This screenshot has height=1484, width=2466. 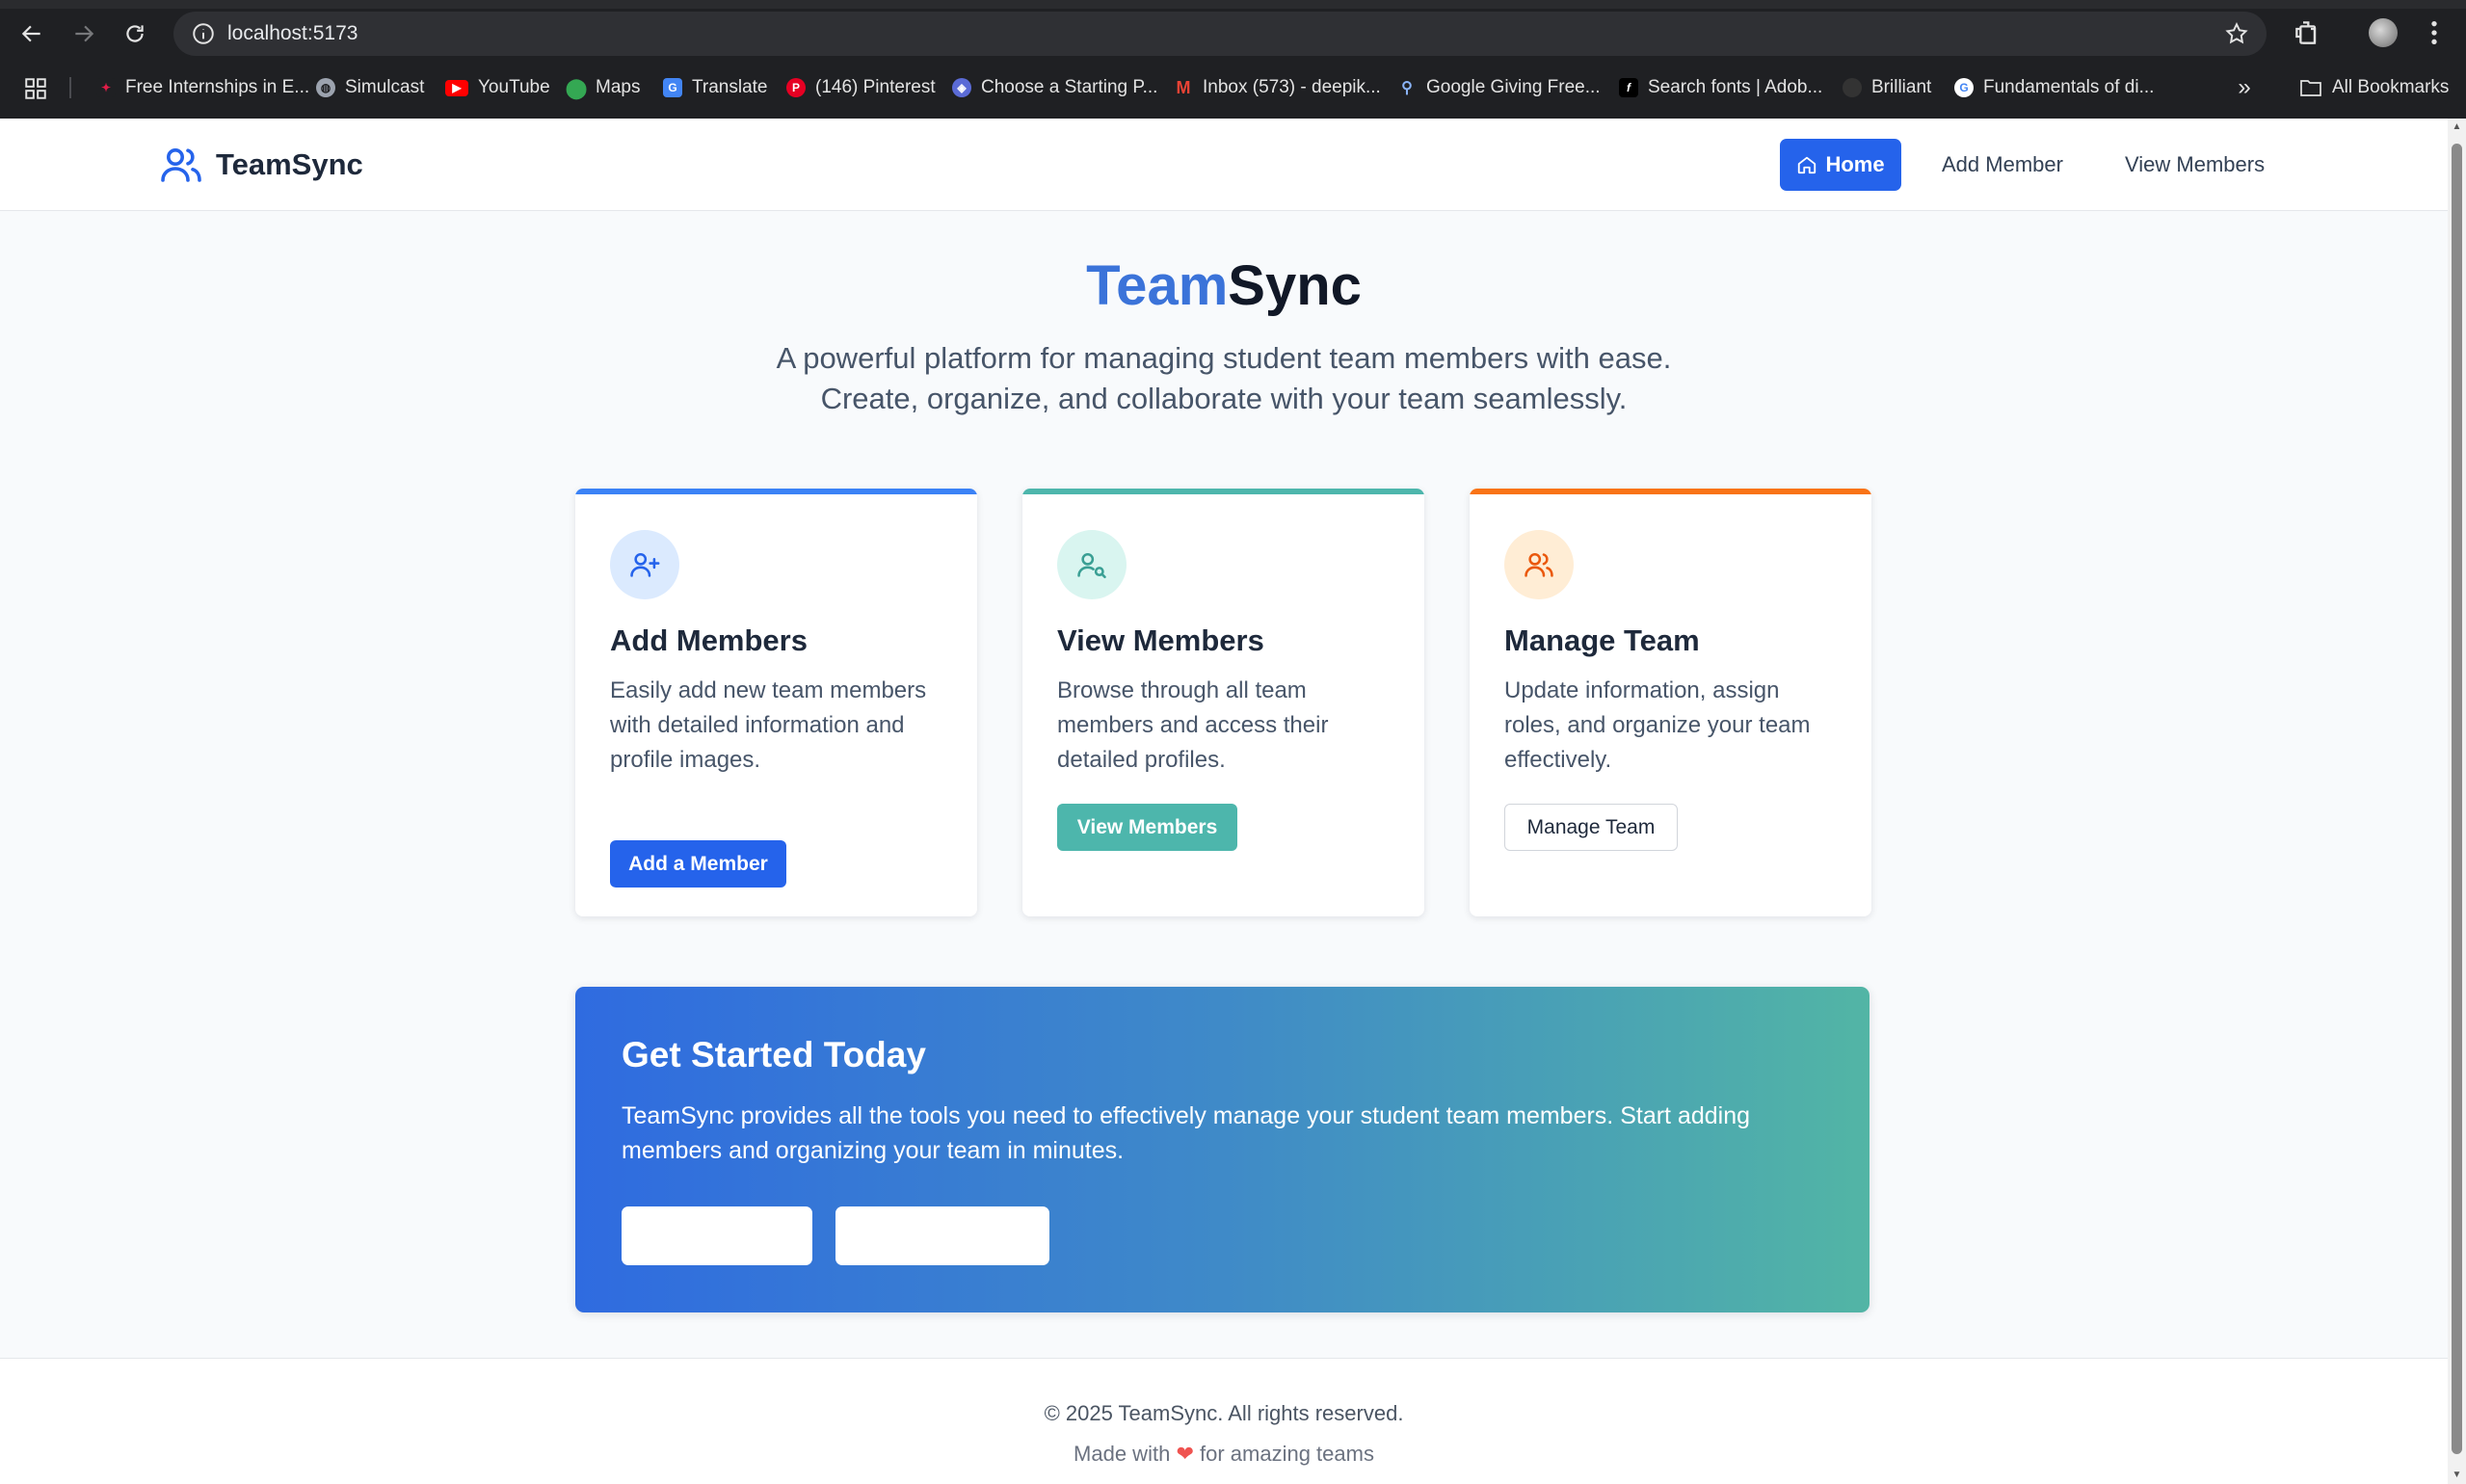 I want to click on brand-name: TeamSync, so click(x=289, y=164).